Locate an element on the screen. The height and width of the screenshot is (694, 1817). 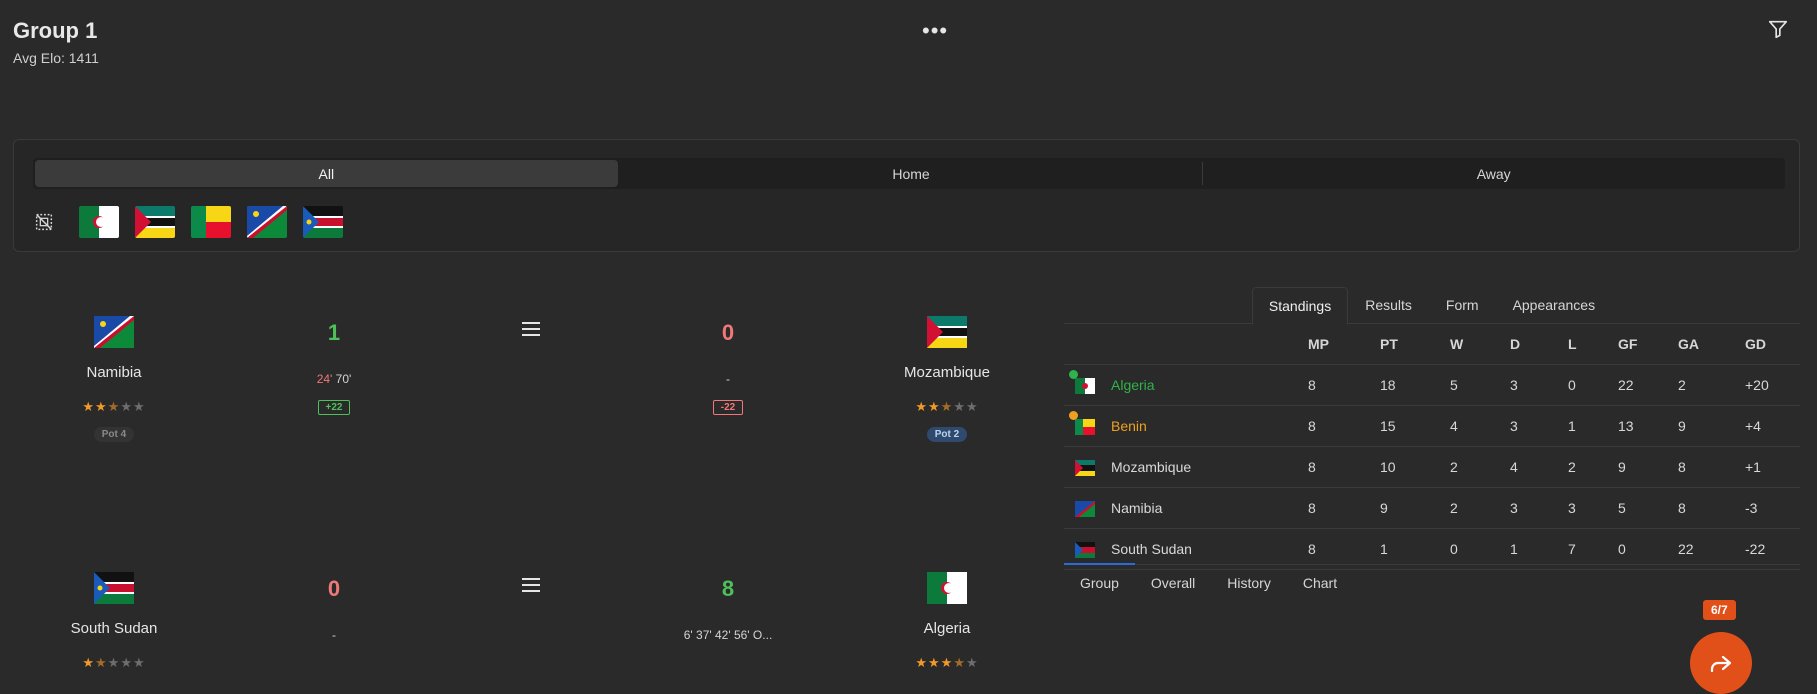
col-mp: MP is located at coordinates (1343, 344).